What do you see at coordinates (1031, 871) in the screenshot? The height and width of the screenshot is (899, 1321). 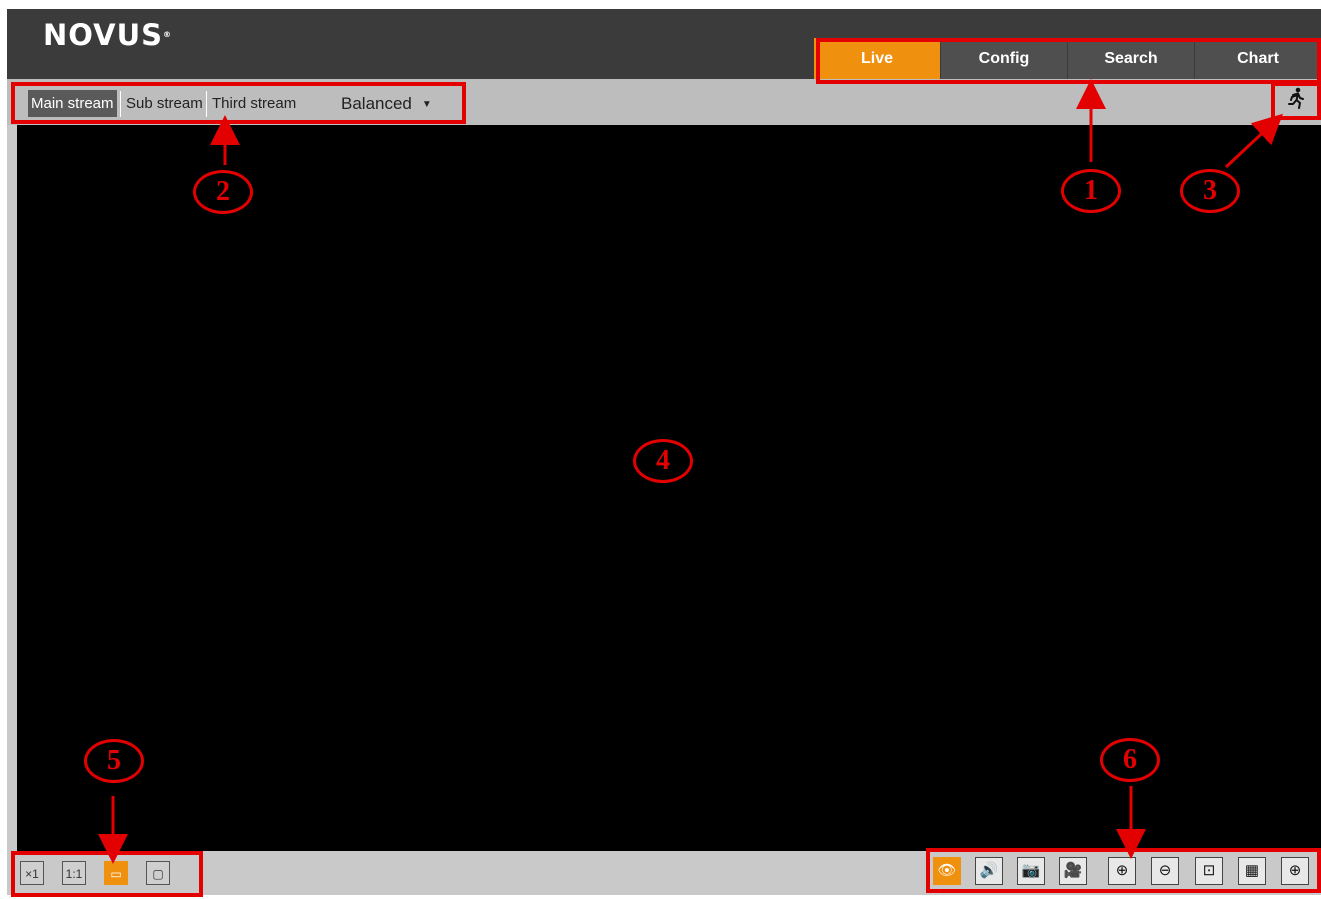 I see `snapshot-icon: 📷` at bounding box center [1031, 871].